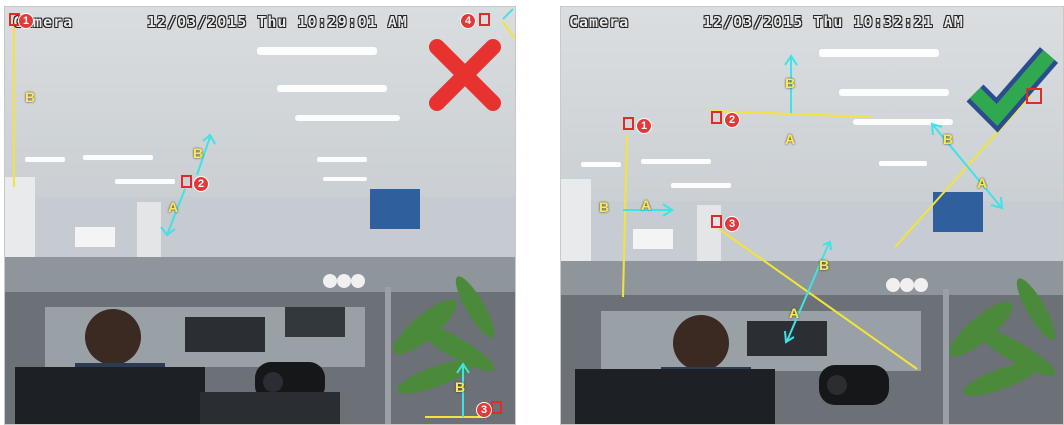 The width and height of the screenshot is (1064, 425). Describe the element at coordinates (790, 83) in the screenshot. I see `label-b-top: B` at that location.